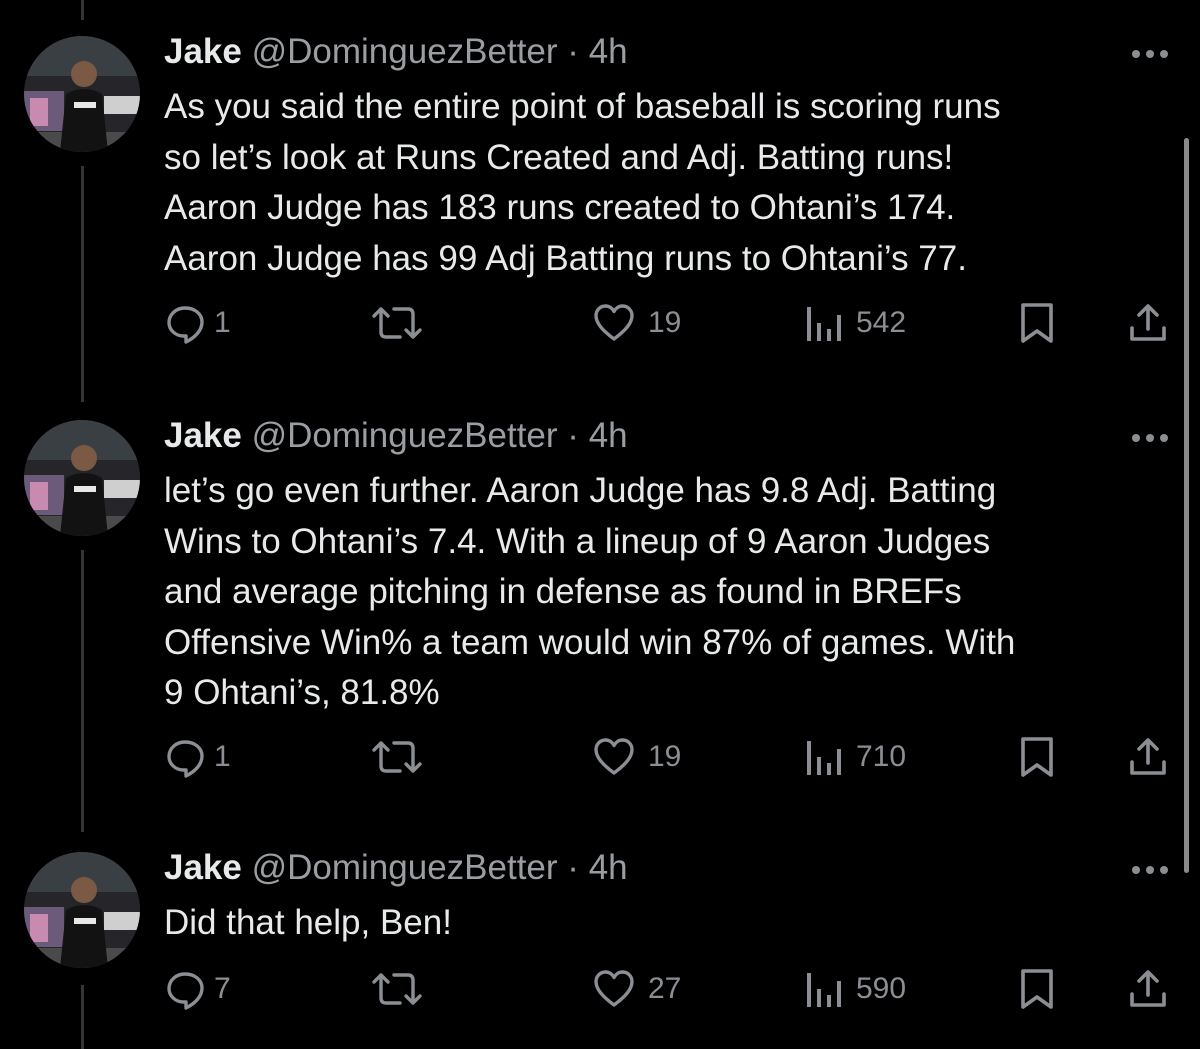 This screenshot has width=1200, height=1049. What do you see at coordinates (881, 988) in the screenshot?
I see `views-count: 590` at bounding box center [881, 988].